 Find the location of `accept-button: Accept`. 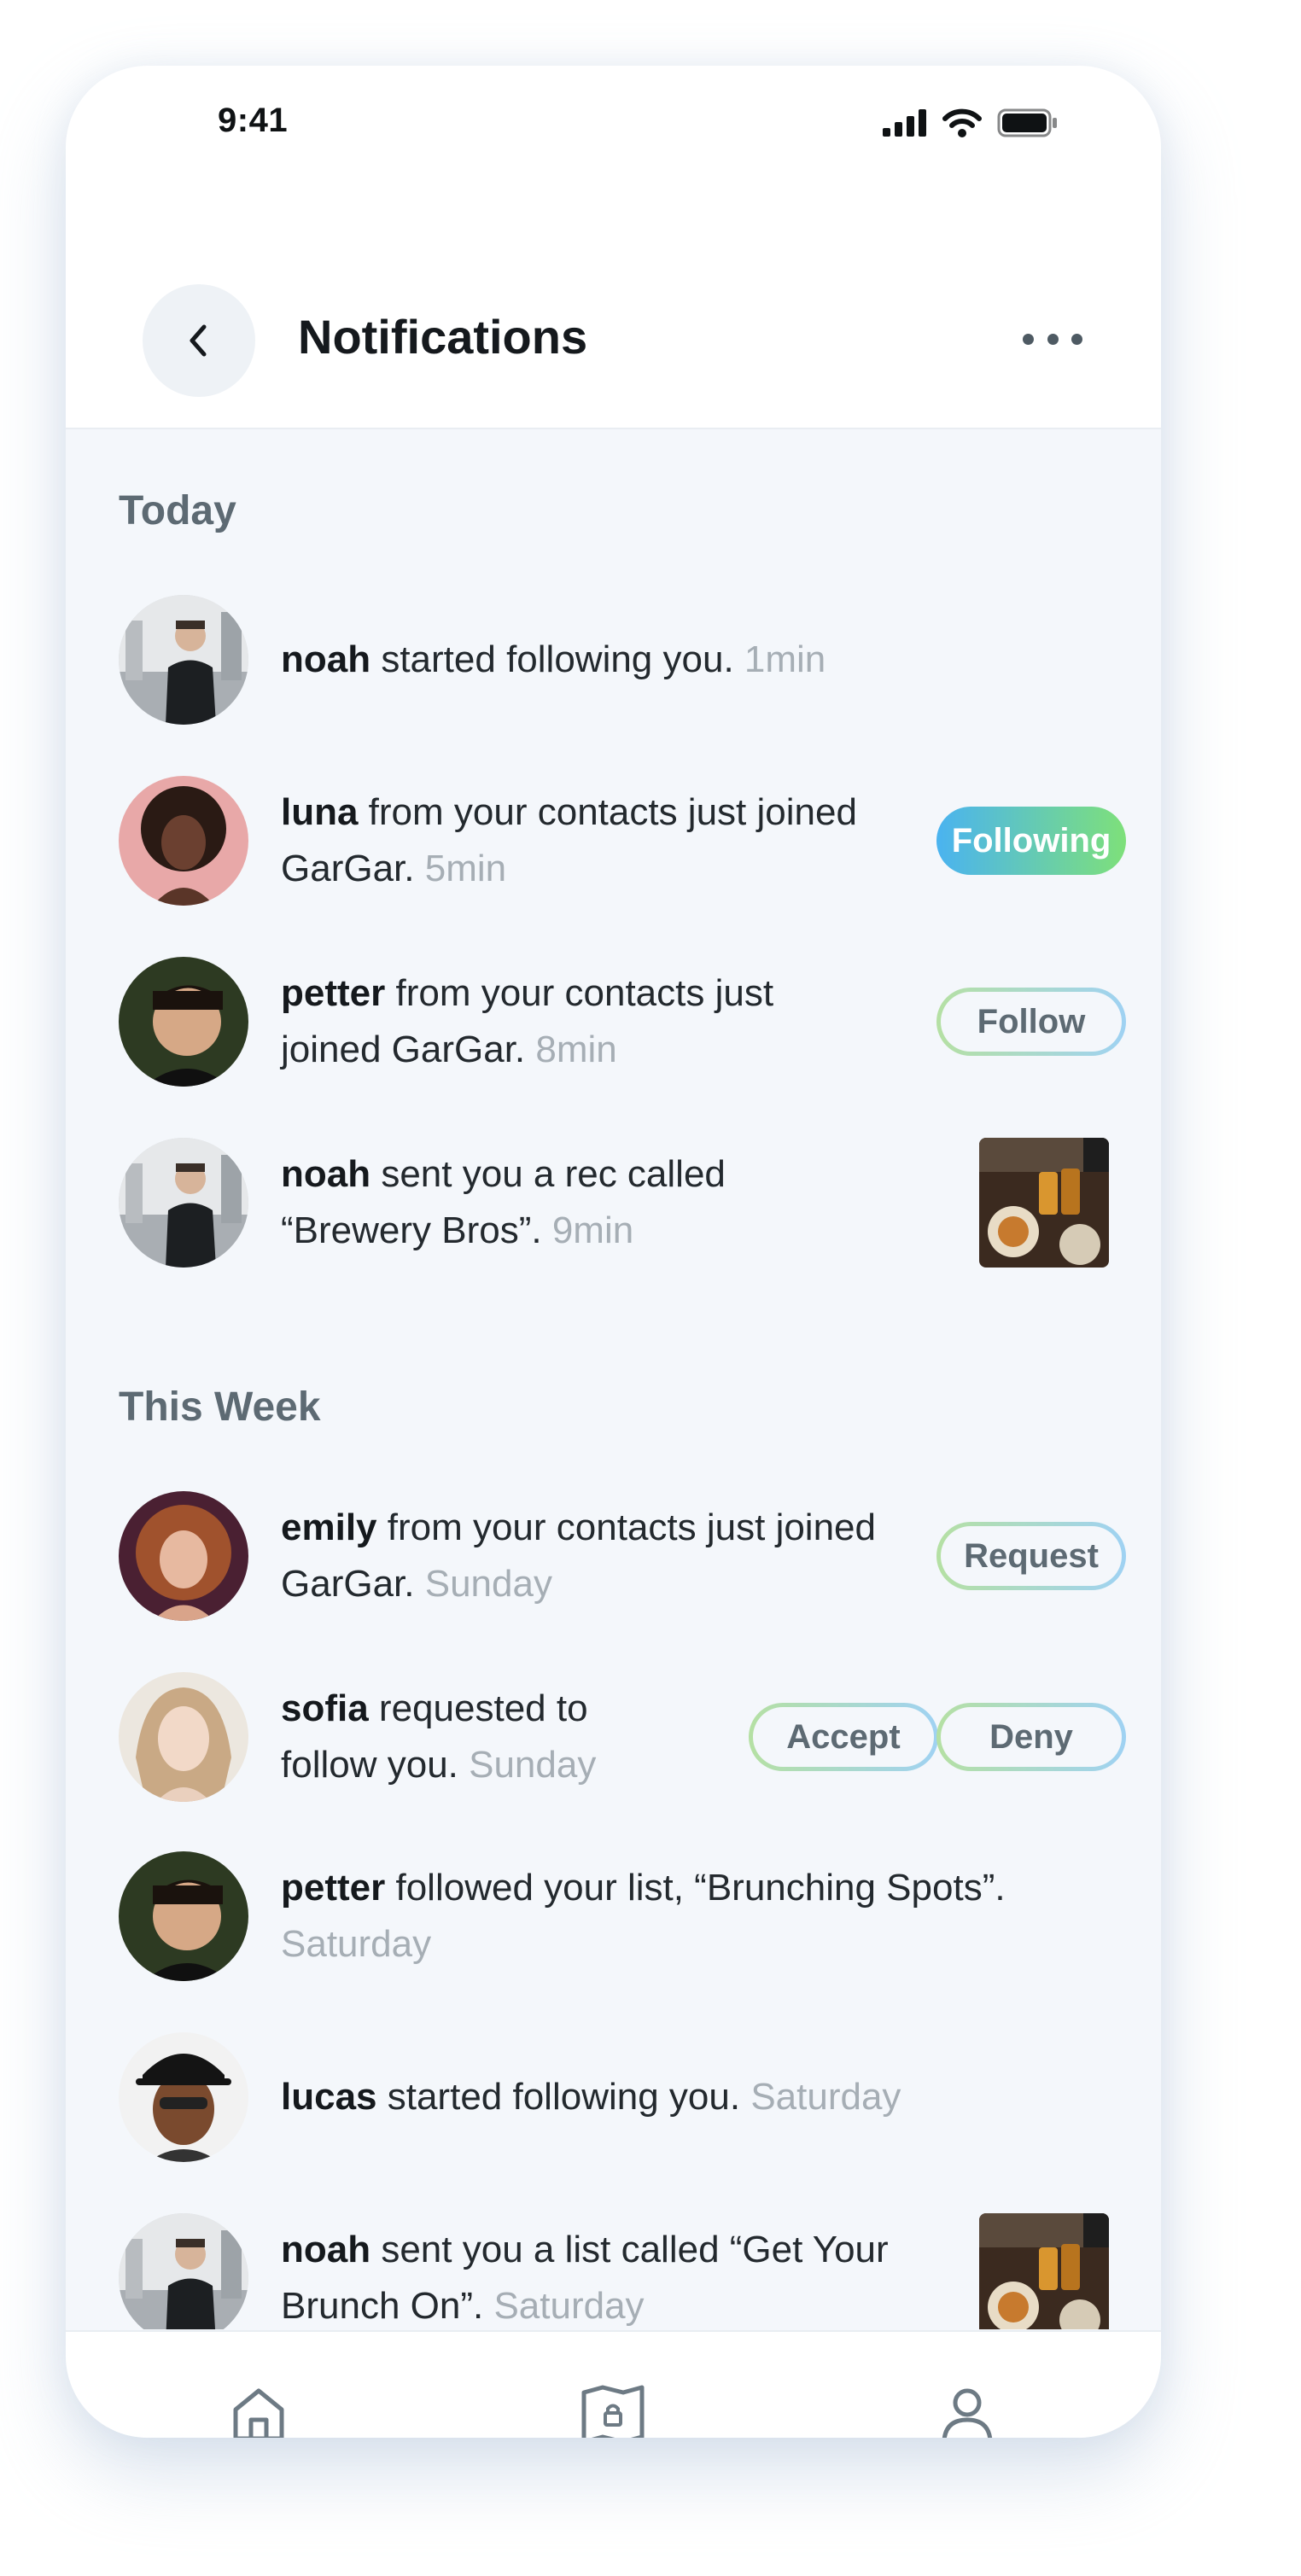

accept-button: Accept is located at coordinates (843, 1737).